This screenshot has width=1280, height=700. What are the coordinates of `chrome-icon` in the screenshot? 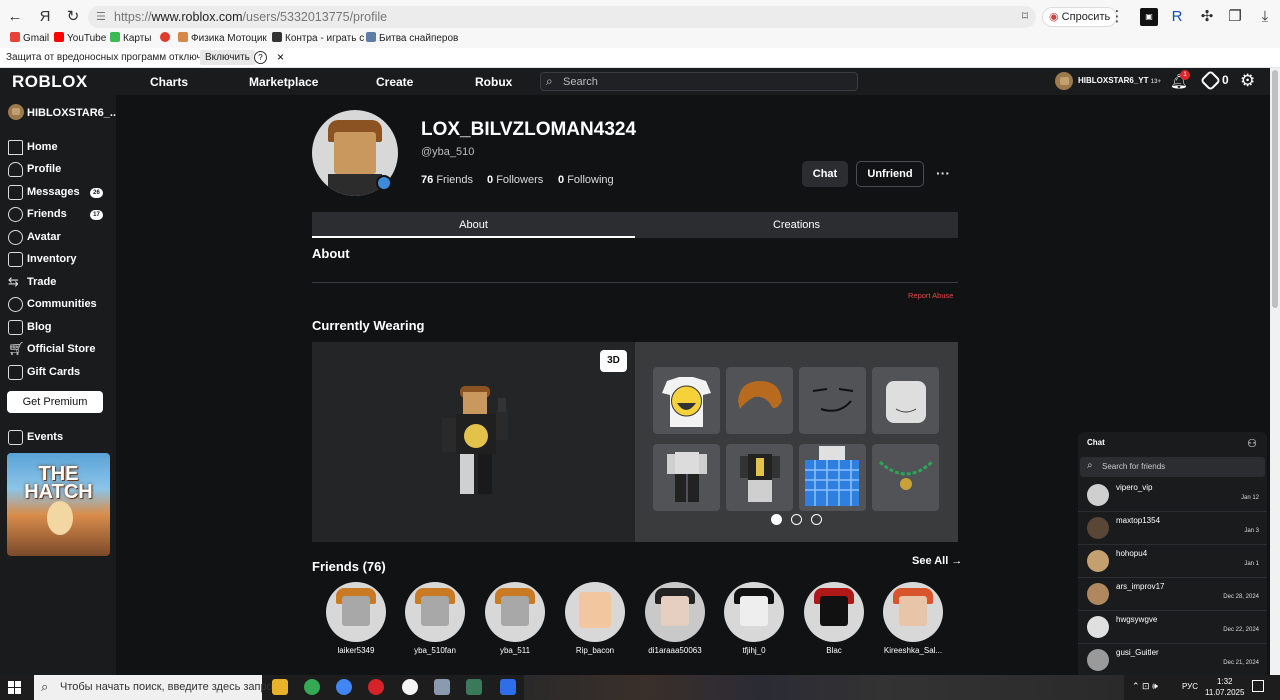 It's located at (312, 687).